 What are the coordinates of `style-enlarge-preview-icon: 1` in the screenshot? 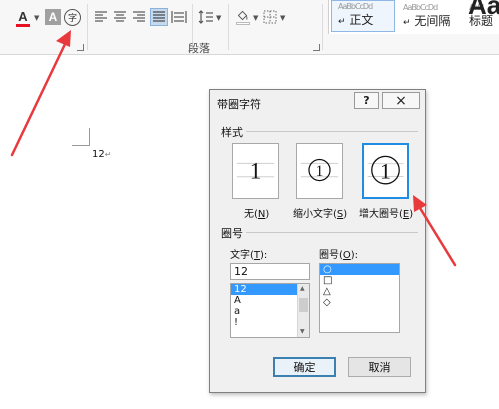 It's located at (385, 170).